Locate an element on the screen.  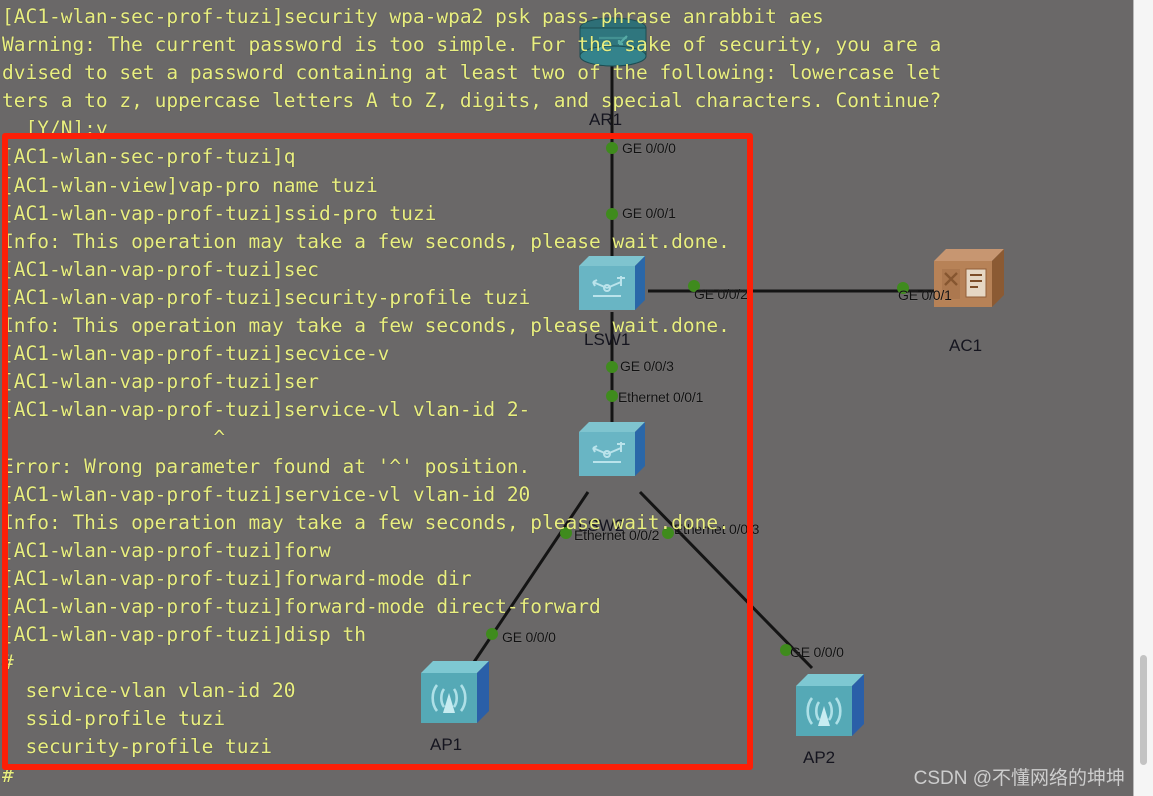
port-label-ge-0-0-1-ac1: GE 0/0/1 is located at coordinates (925, 295).